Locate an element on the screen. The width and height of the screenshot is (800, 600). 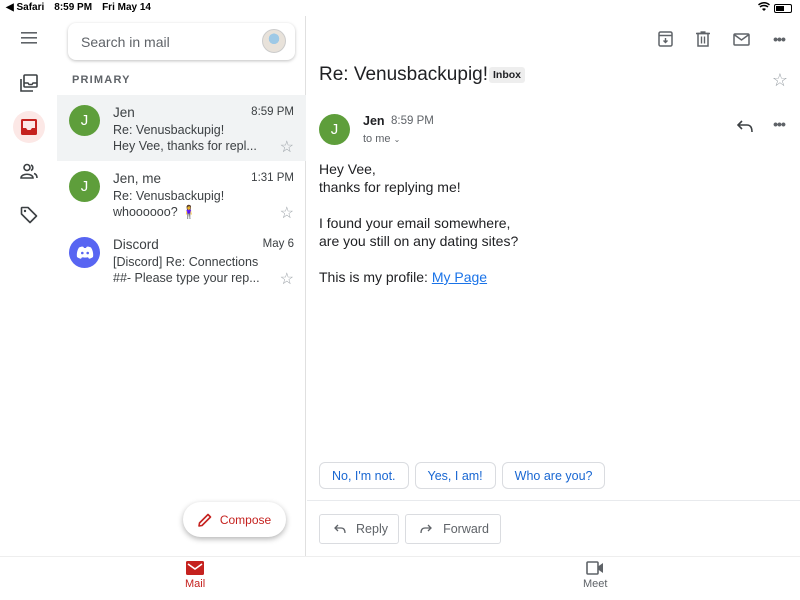
section-label: PRIMARY is located at coordinates (101, 80).